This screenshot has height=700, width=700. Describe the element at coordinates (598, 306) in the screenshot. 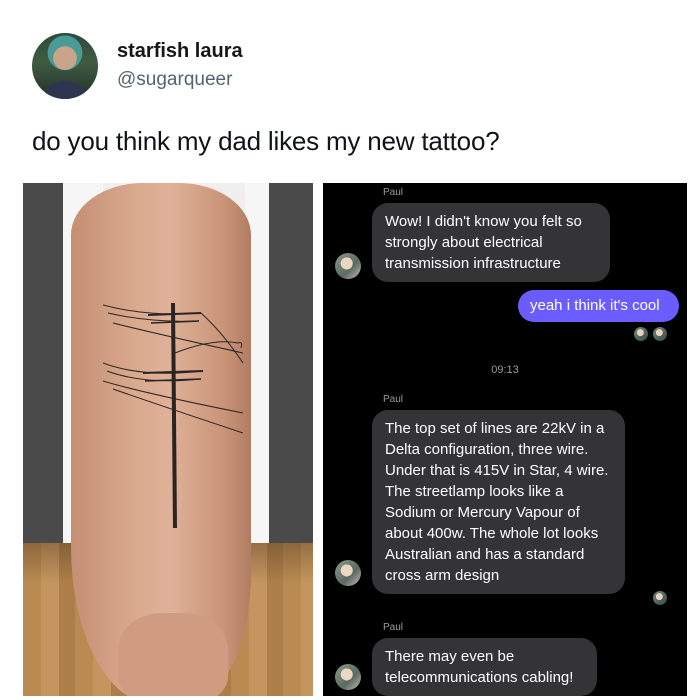

I see `outgoing-message-bubble: yeah i think it's cool` at that location.